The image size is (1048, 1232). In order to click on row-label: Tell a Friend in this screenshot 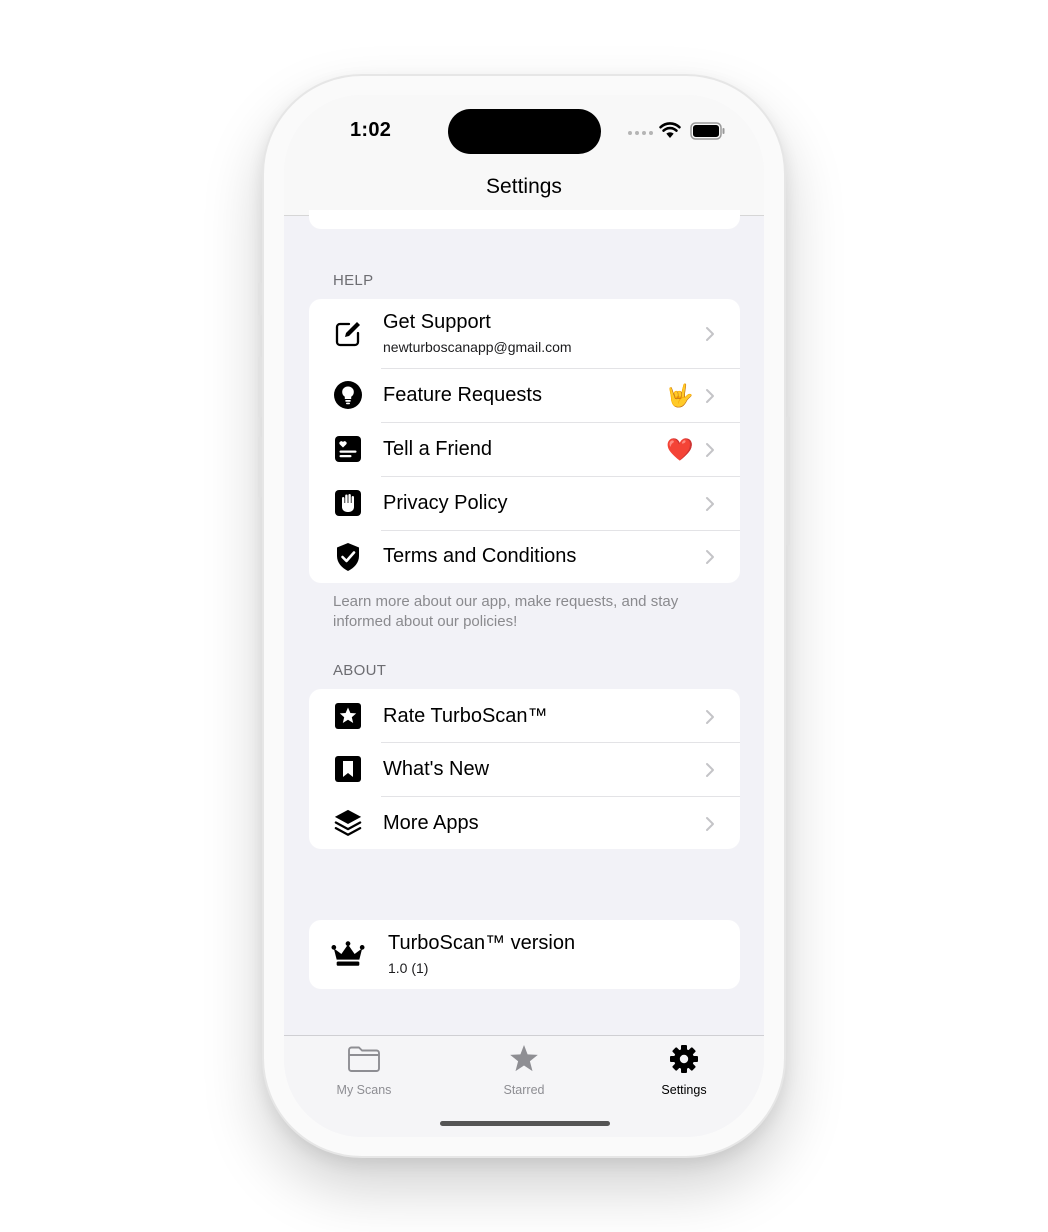, I will do `click(437, 449)`.